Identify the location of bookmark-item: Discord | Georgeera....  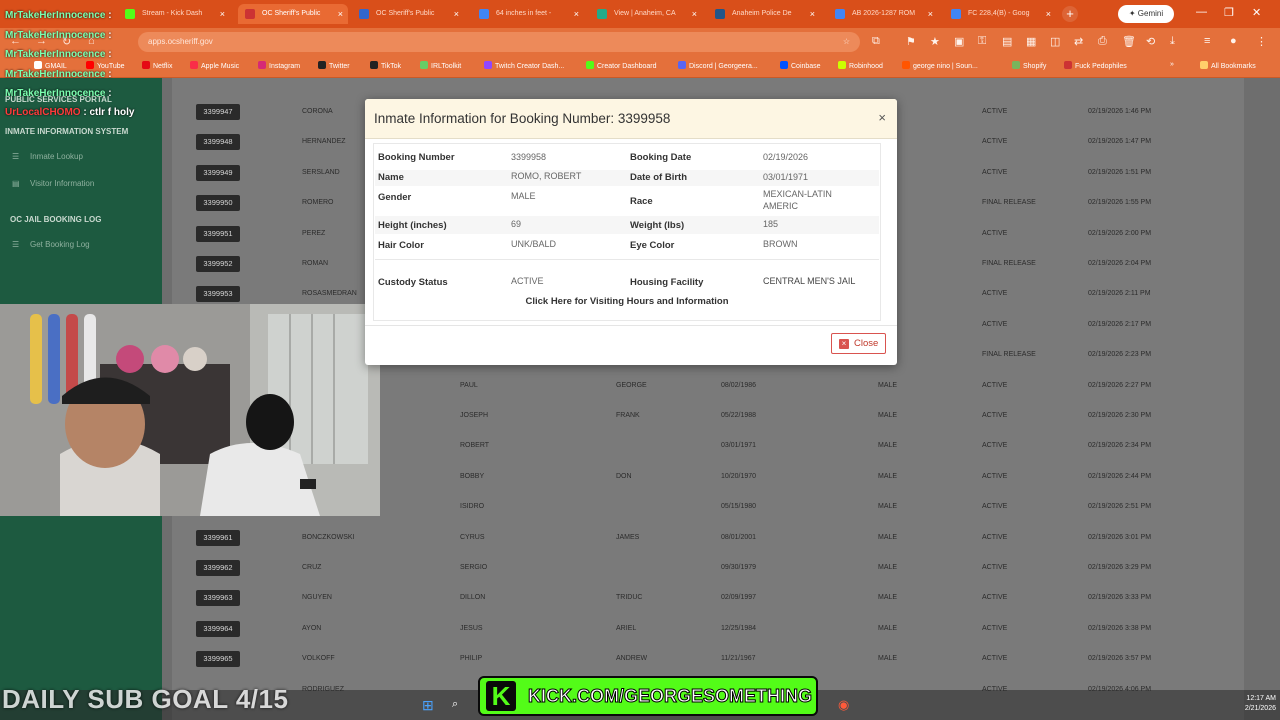
(718, 65).